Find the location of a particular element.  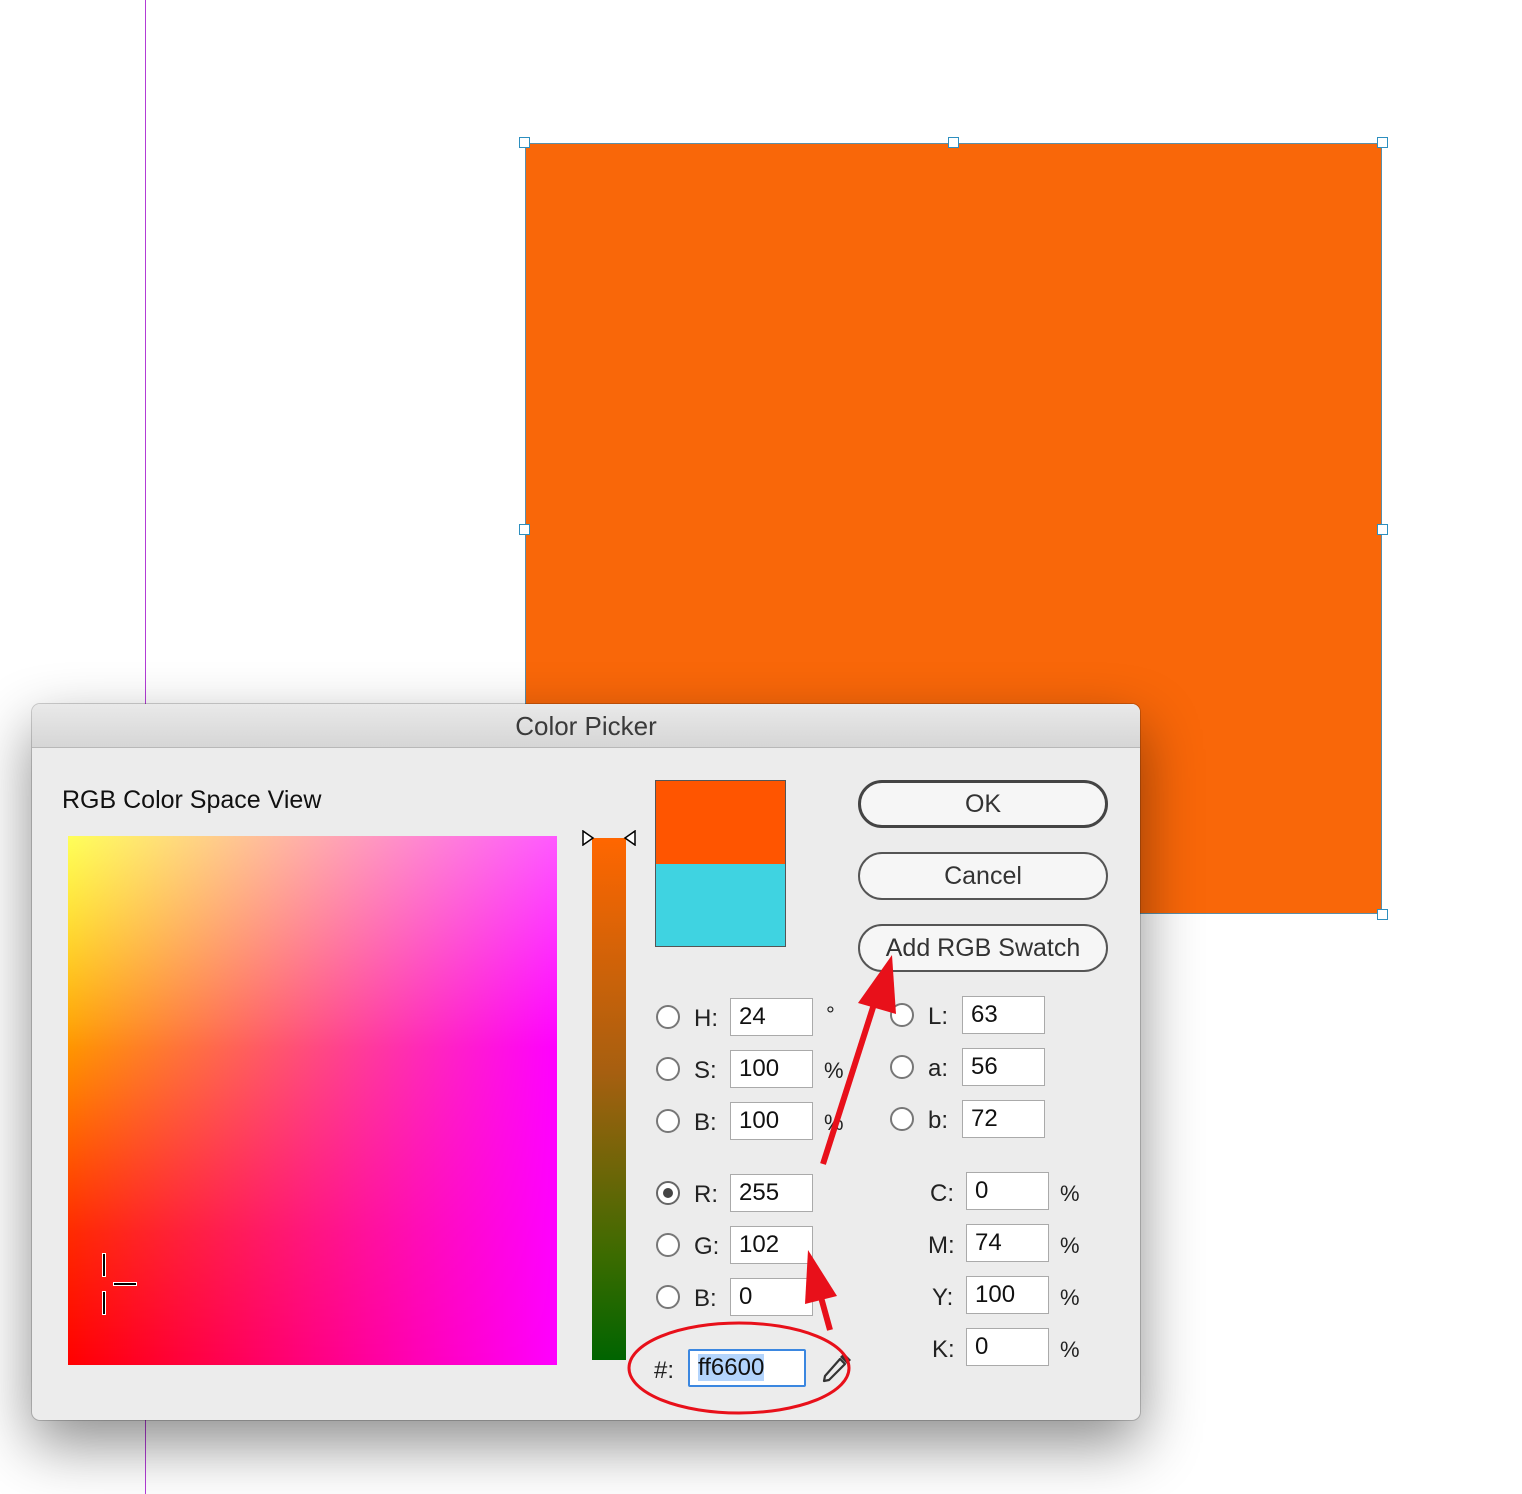

magenta-unit: % is located at coordinates (1070, 1245).